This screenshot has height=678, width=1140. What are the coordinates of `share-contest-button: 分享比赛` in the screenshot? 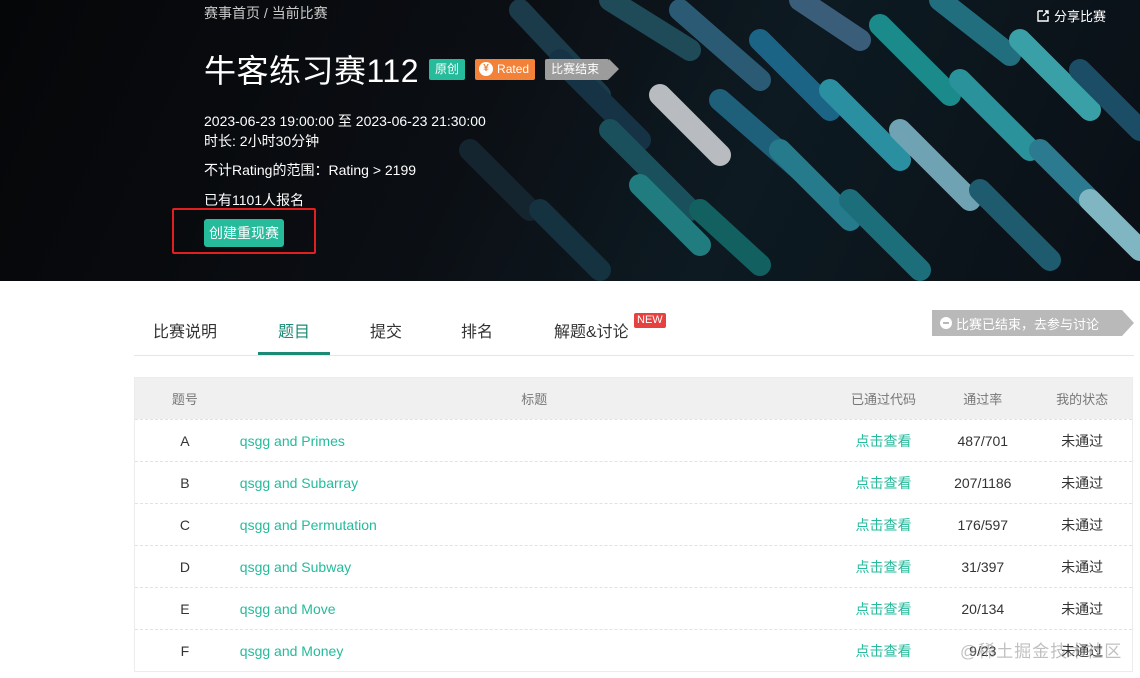 It's located at (1071, 15).